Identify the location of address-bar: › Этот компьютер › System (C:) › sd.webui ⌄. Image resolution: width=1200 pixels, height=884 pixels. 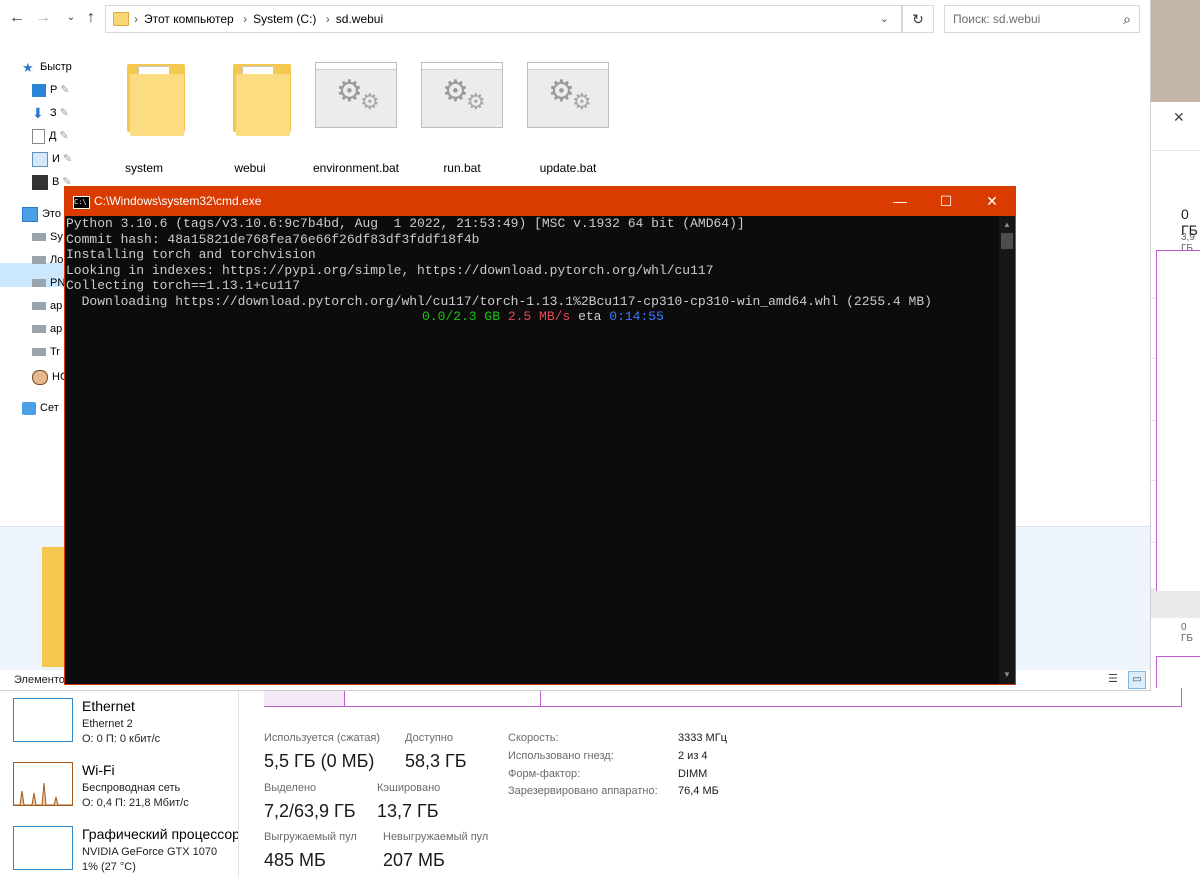
(503, 19).